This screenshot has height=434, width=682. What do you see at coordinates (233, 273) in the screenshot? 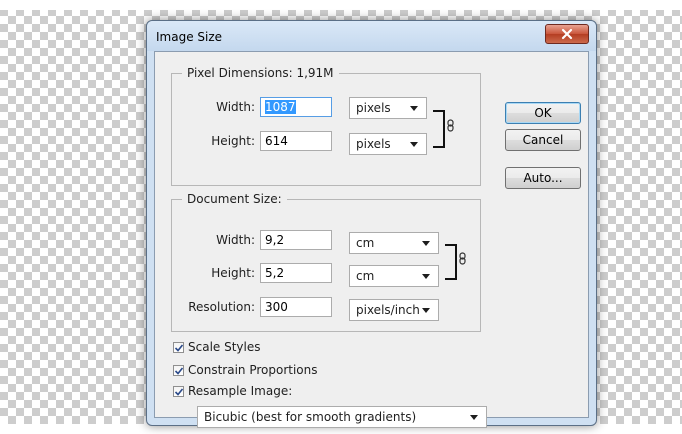
I see `doc-height-label: Height:` at bounding box center [233, 273].